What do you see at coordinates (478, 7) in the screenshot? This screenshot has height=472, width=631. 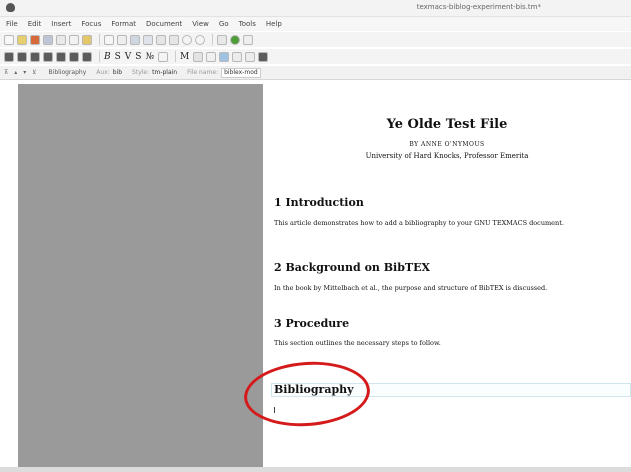 I see `window-title: texmacs-biblog-experiment-bis.tm*` at bounding box center [478, 7].